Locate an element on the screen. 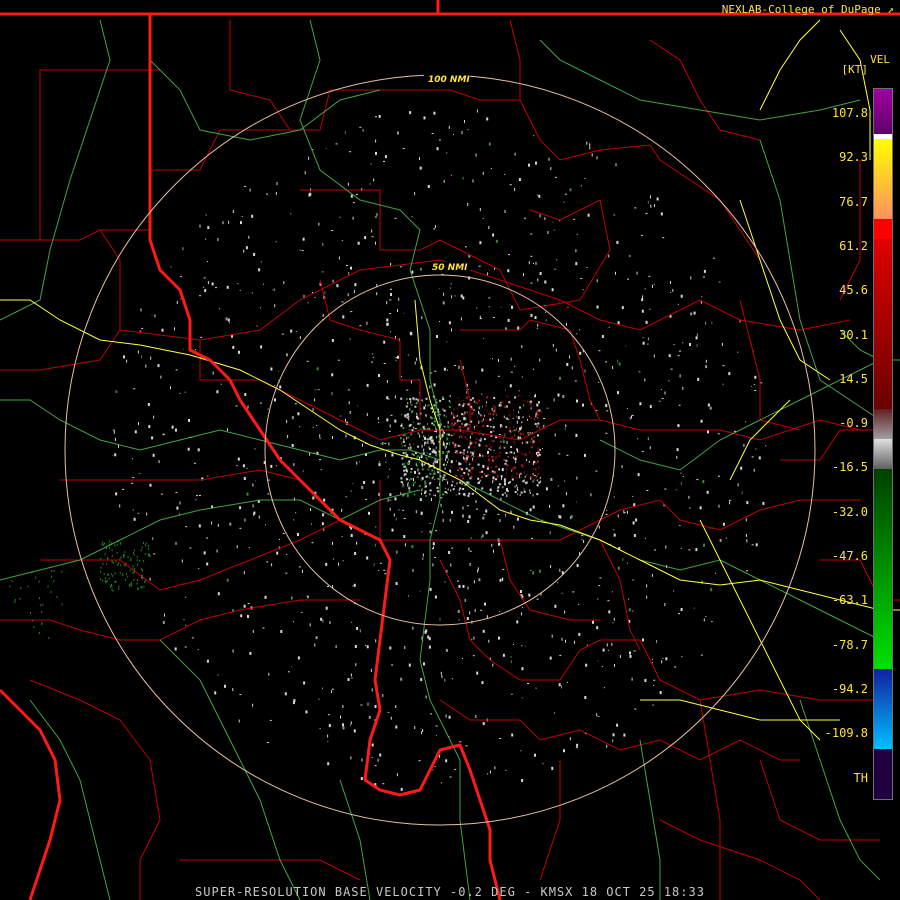  credit-label: NEXLAB-College of DuPage ↗ is located at coordinates (808, 9).